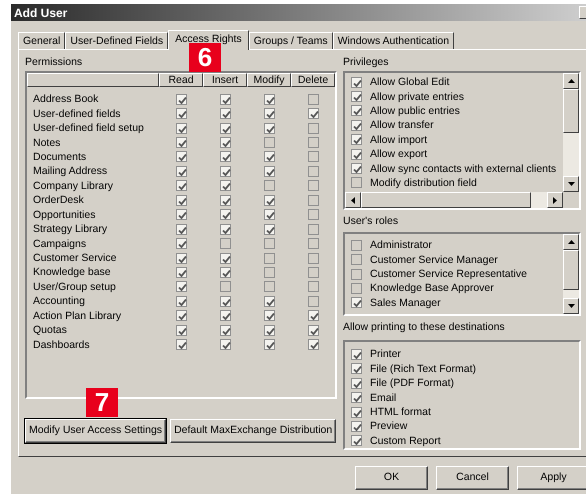 Image resolution: width=586 pixels, height=496 pixels. I want to click on dialog-button: Apply, so click(551, 478).